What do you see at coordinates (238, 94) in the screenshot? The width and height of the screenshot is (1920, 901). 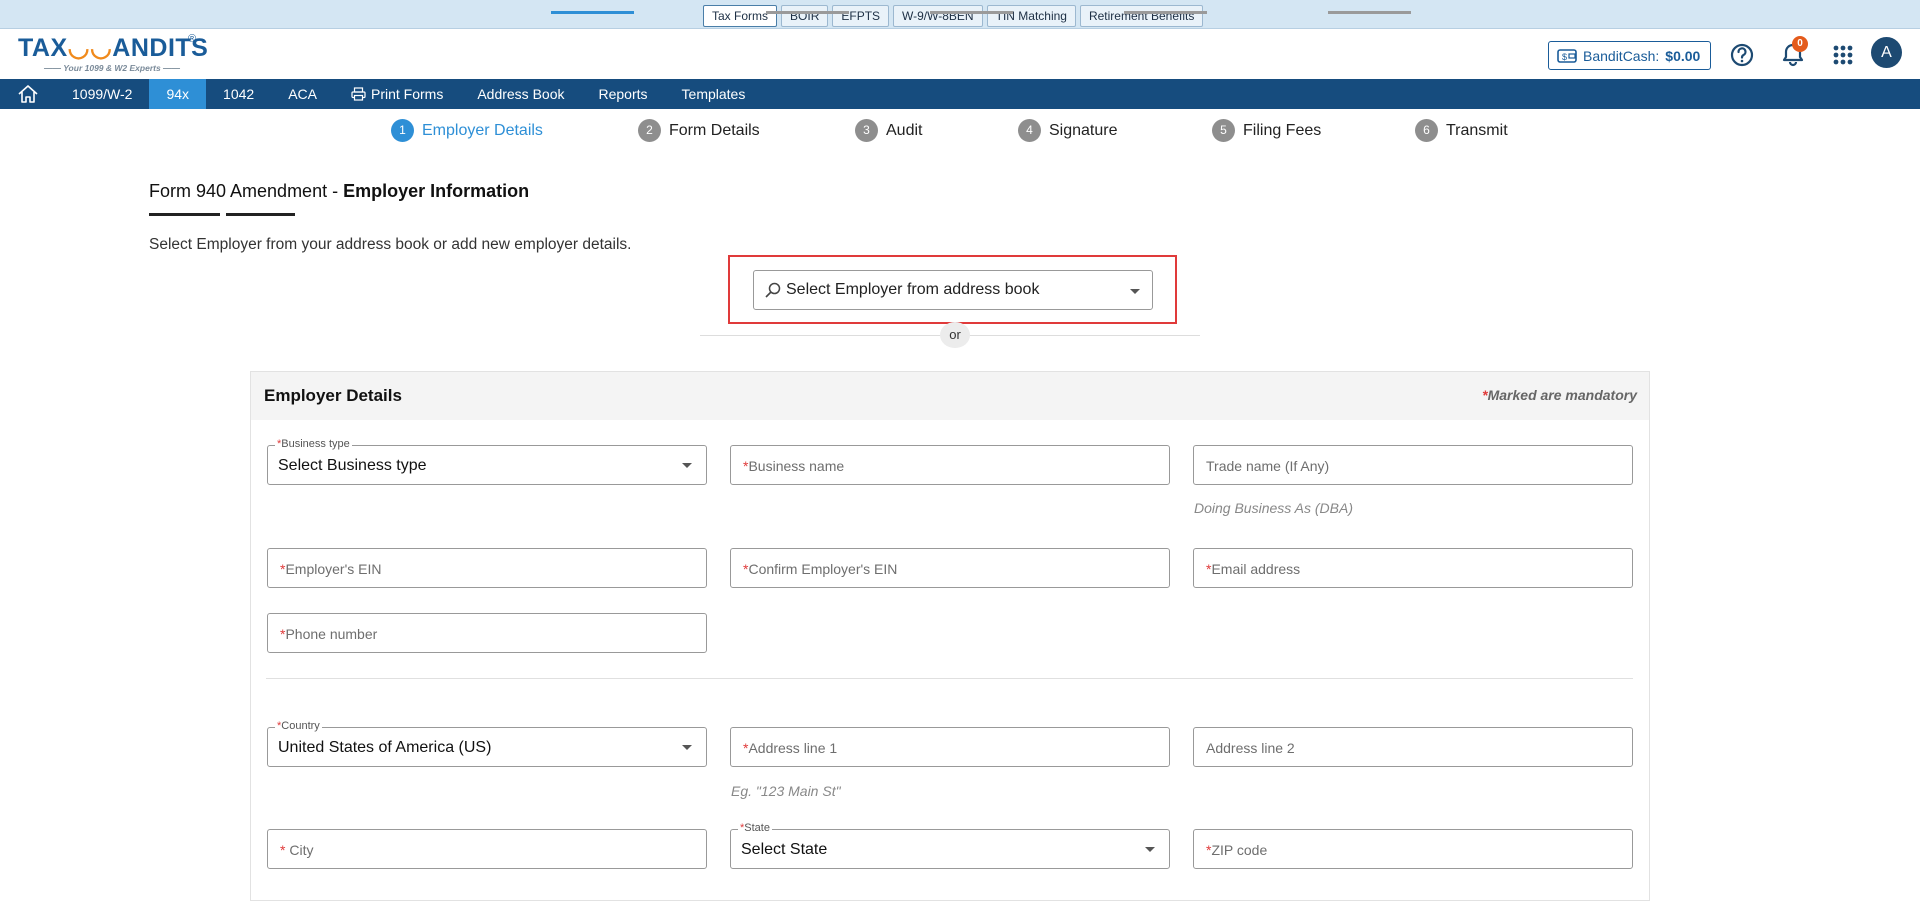 I see `nav-1042: 1042` at bounding box center [238, 94].